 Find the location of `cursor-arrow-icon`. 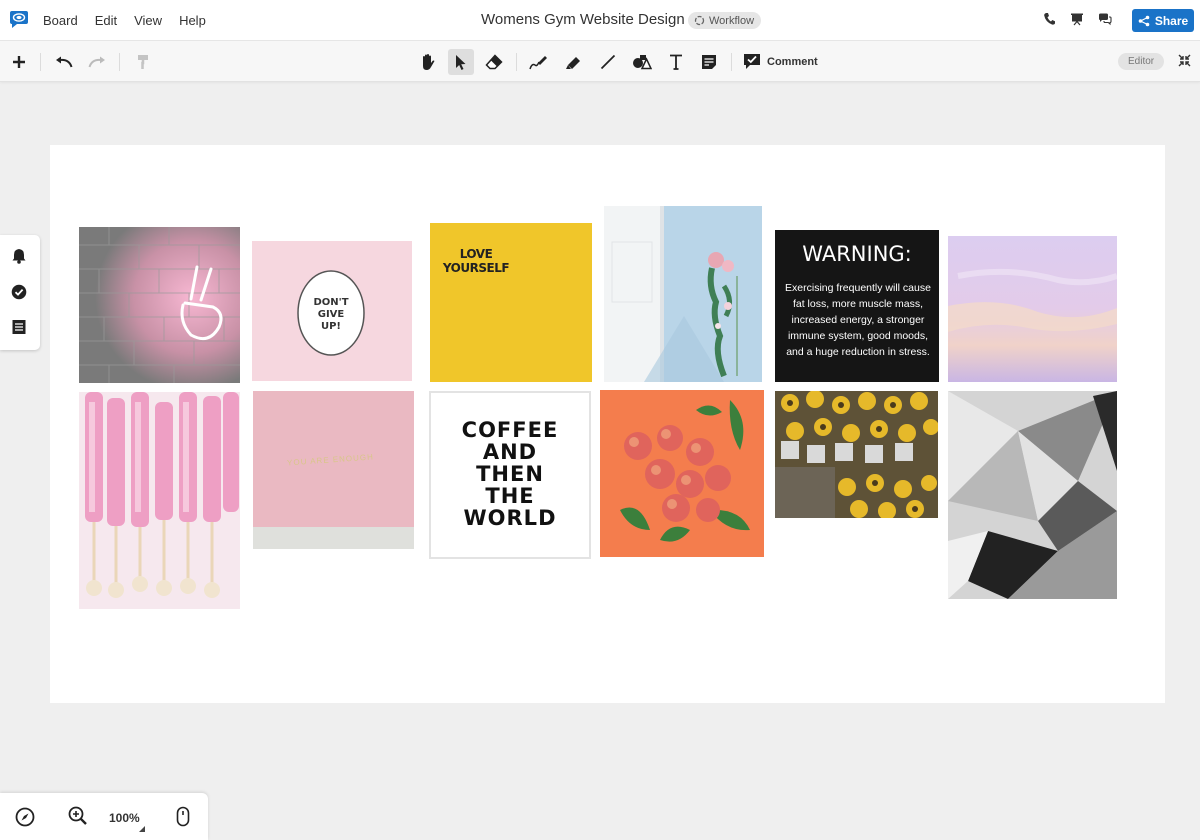

cursor-arrow-icon is located at coordinates (461, 62).